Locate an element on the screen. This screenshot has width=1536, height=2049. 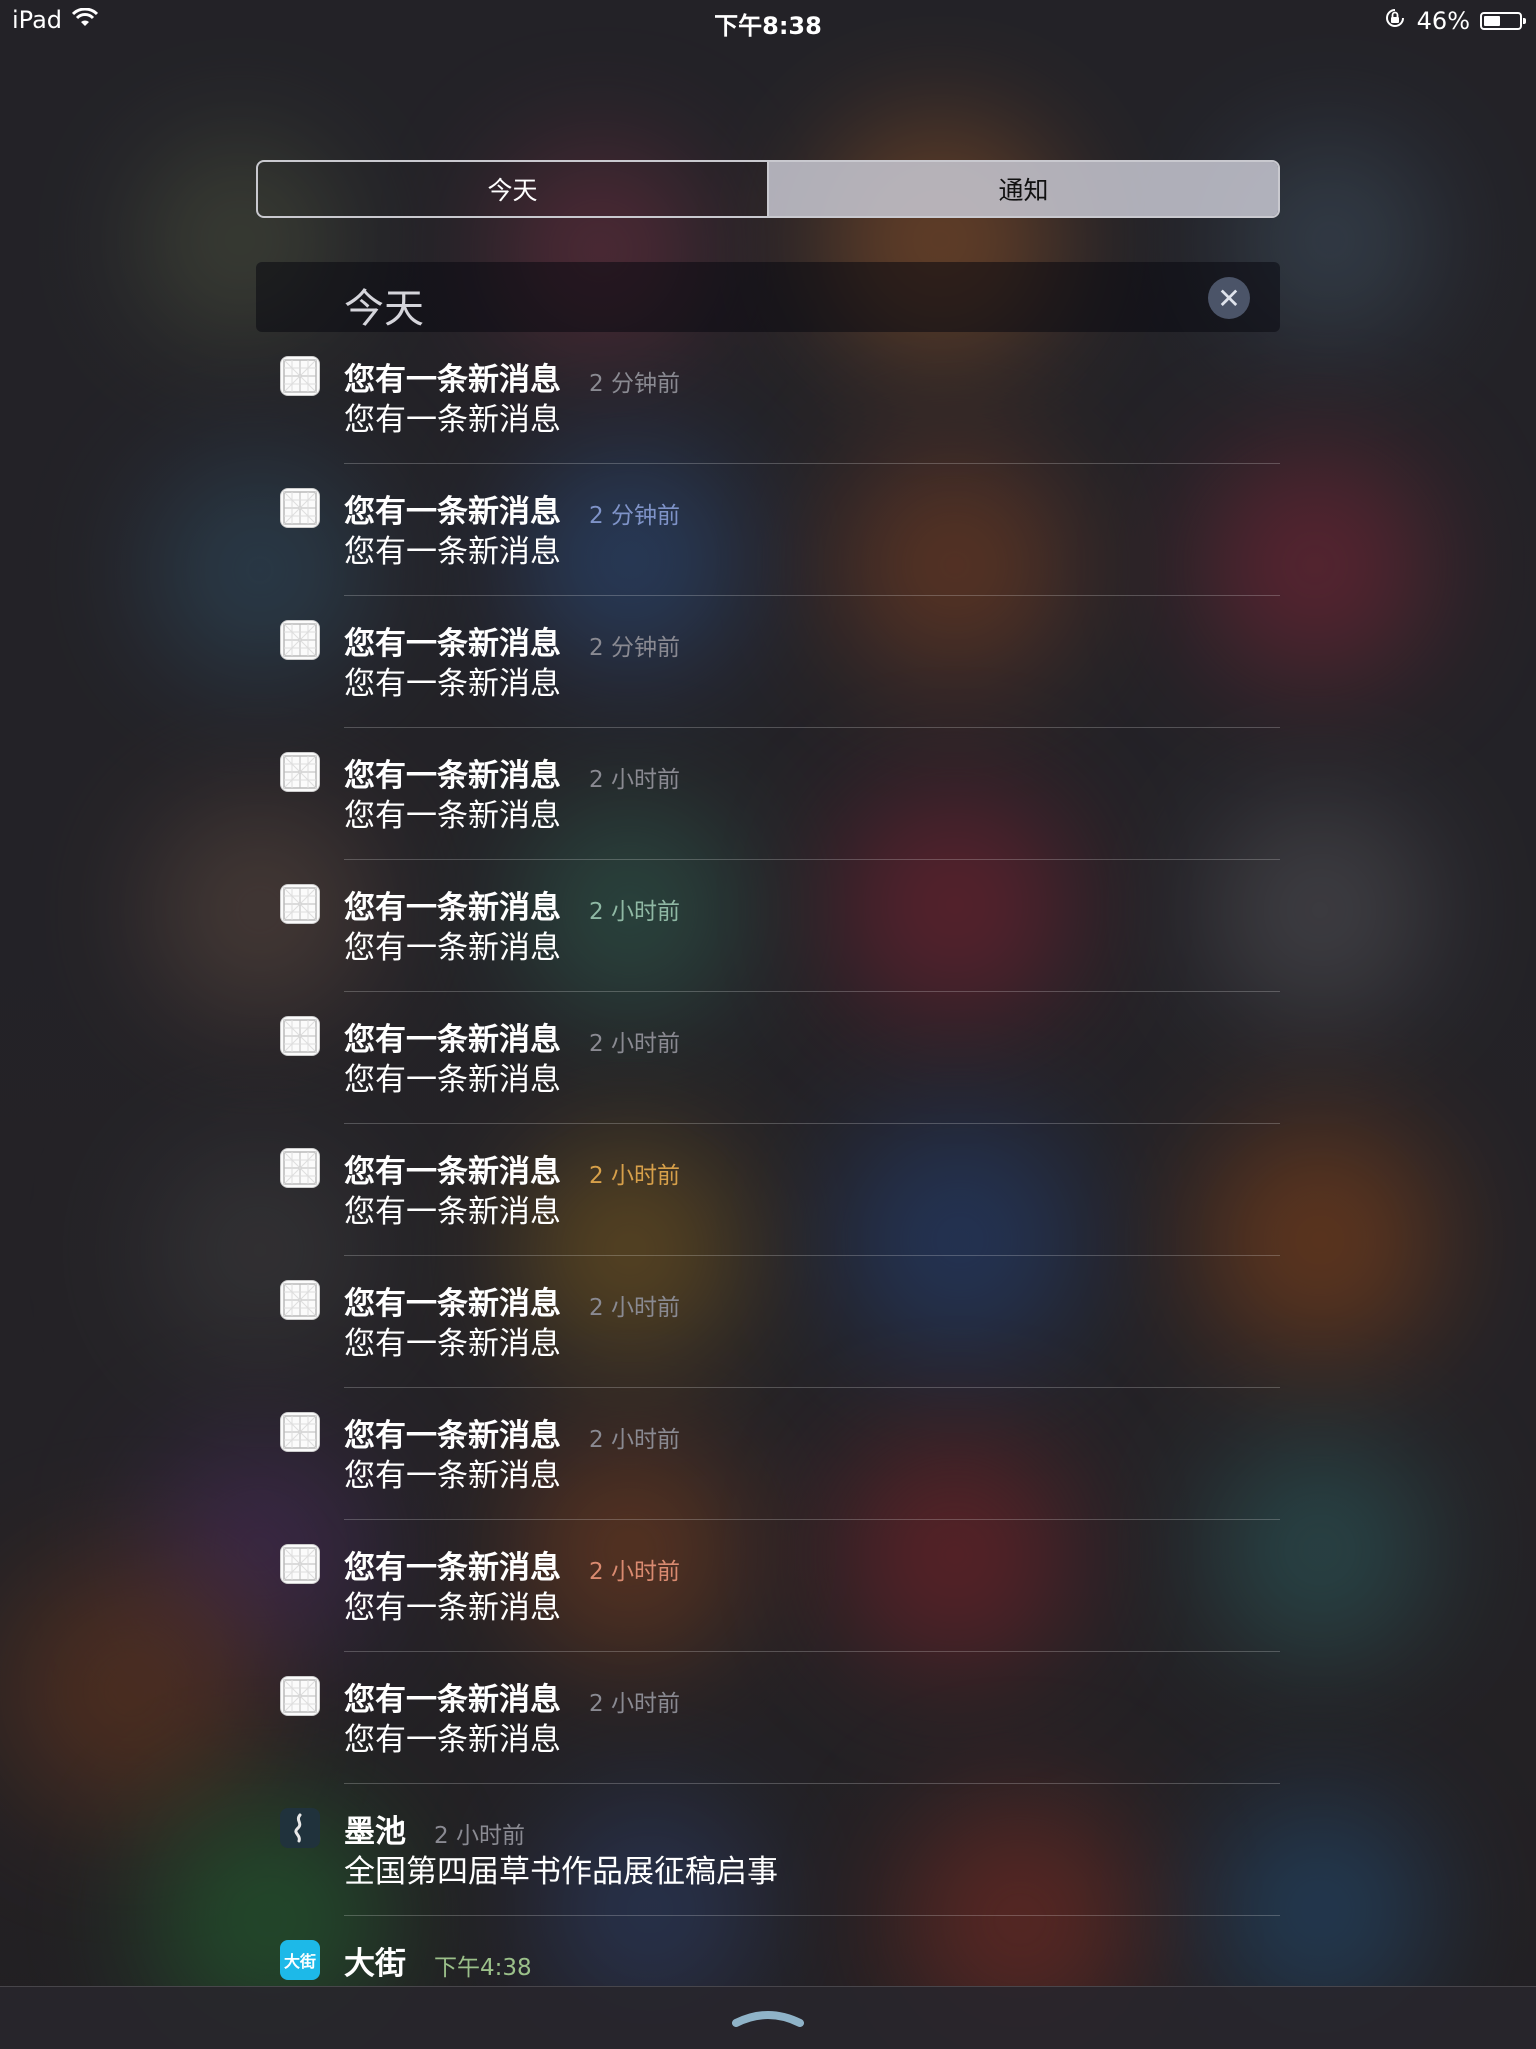
notification-title: 大街 is located at coordinates (375, 1964).